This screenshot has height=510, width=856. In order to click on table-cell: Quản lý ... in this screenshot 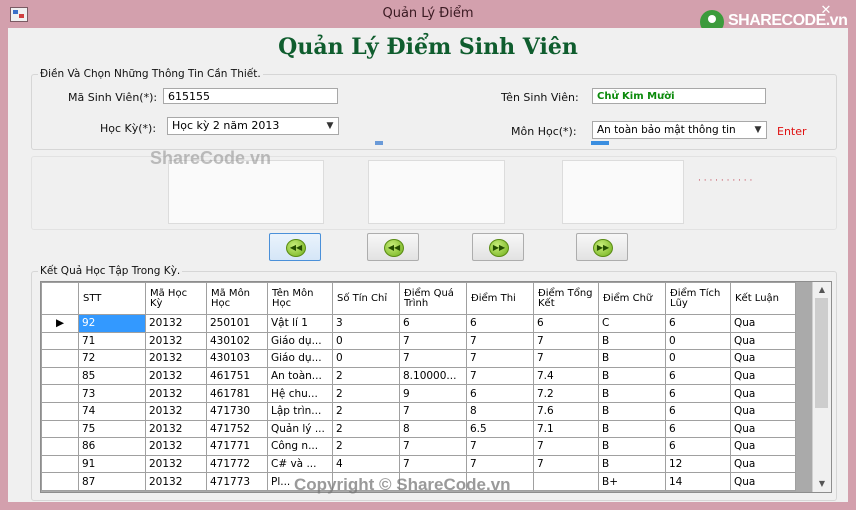, I will do `click(300, 429)`.